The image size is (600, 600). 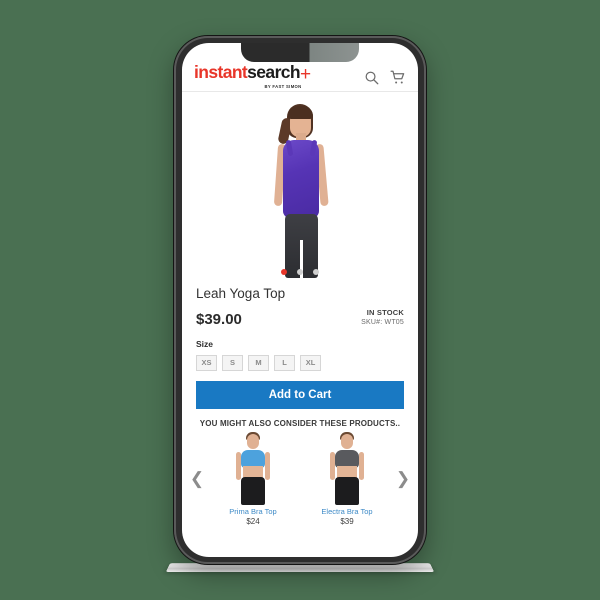 What do you see at coordinates (197, 479) in the screenshot?
I see `carousel-prev-icon: ❮` at bounding box center [197, 479].